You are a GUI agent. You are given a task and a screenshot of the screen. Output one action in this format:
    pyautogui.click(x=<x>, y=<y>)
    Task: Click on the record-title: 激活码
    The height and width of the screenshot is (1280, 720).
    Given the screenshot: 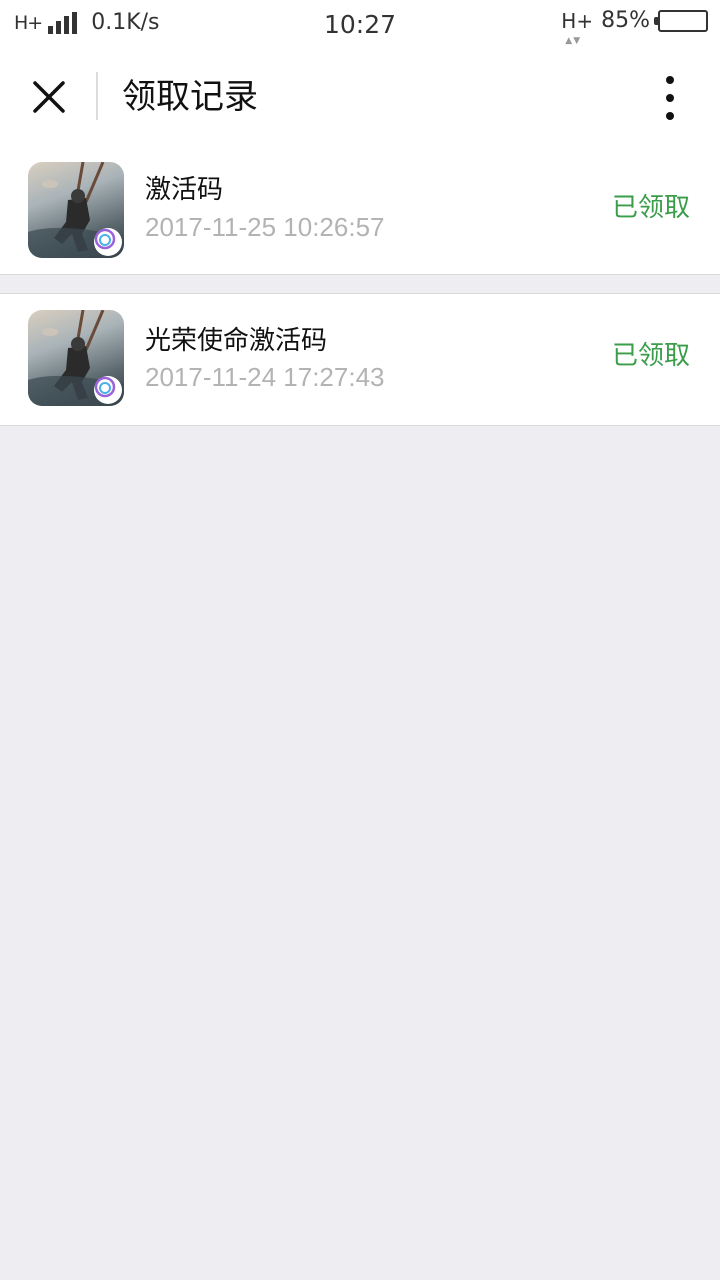 What is the action you would take?
    pyautogui.click(x=184, y=190)
    